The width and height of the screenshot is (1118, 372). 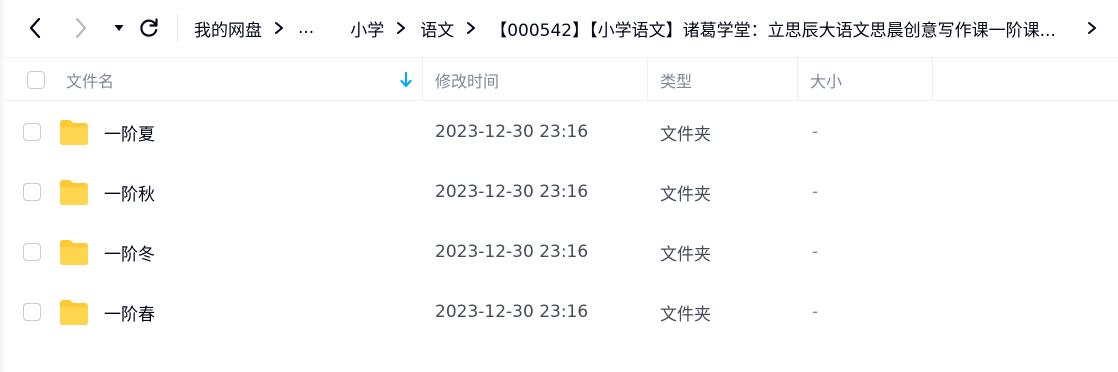 I want to click on file-name: 一阶冬, so click(x=129, y=252).